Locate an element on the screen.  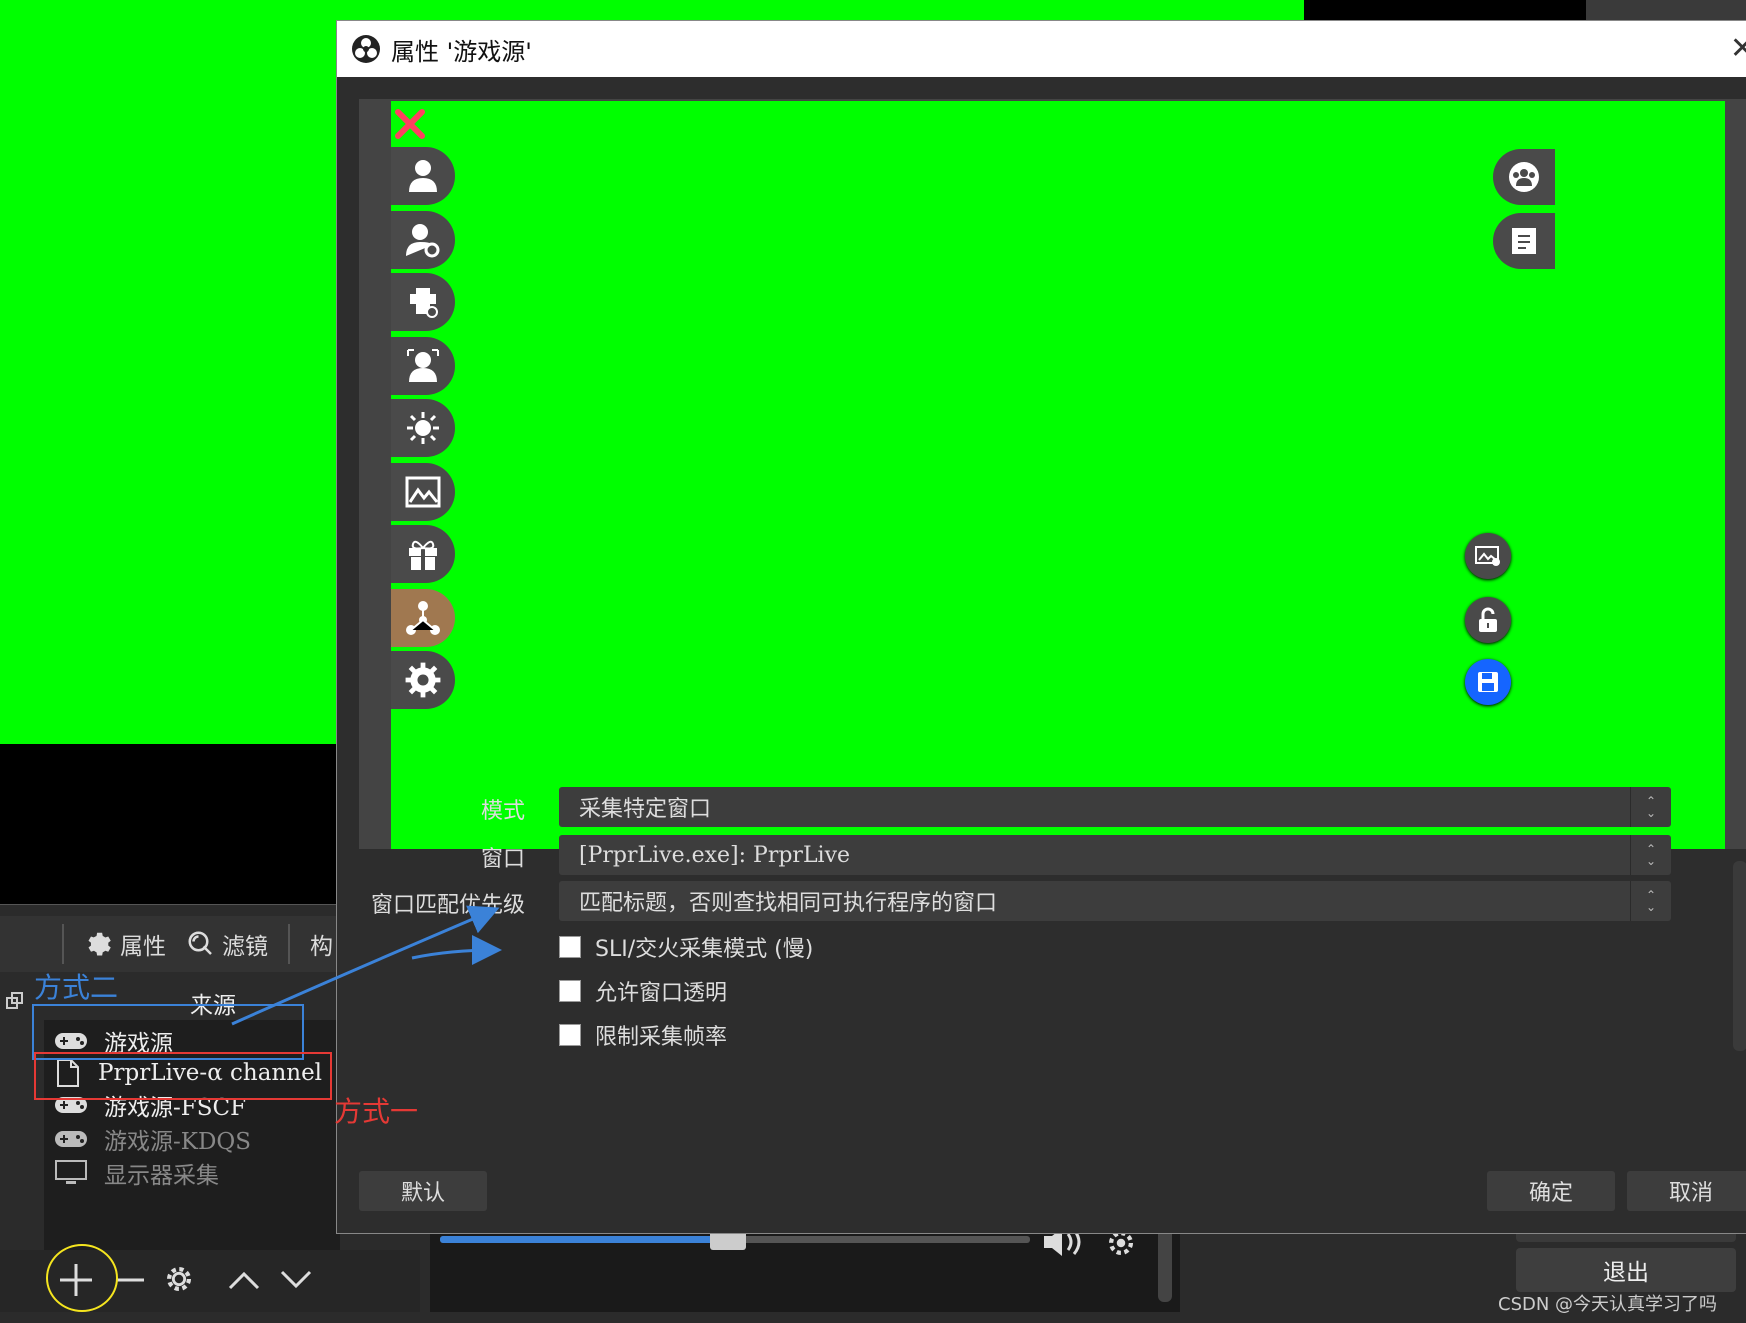
annotation-arrows is located at coordinates (366, 965).